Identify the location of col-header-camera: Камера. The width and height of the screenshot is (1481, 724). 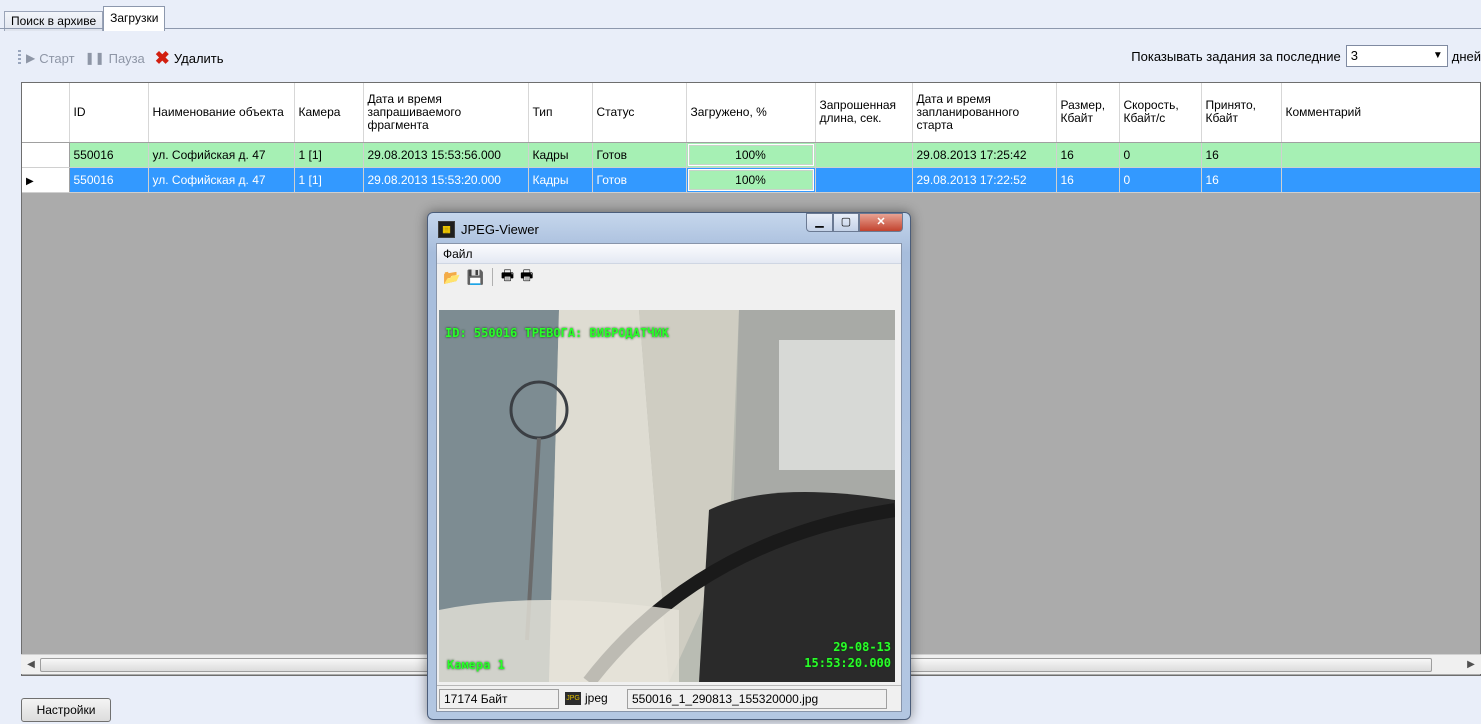
(329, 113).